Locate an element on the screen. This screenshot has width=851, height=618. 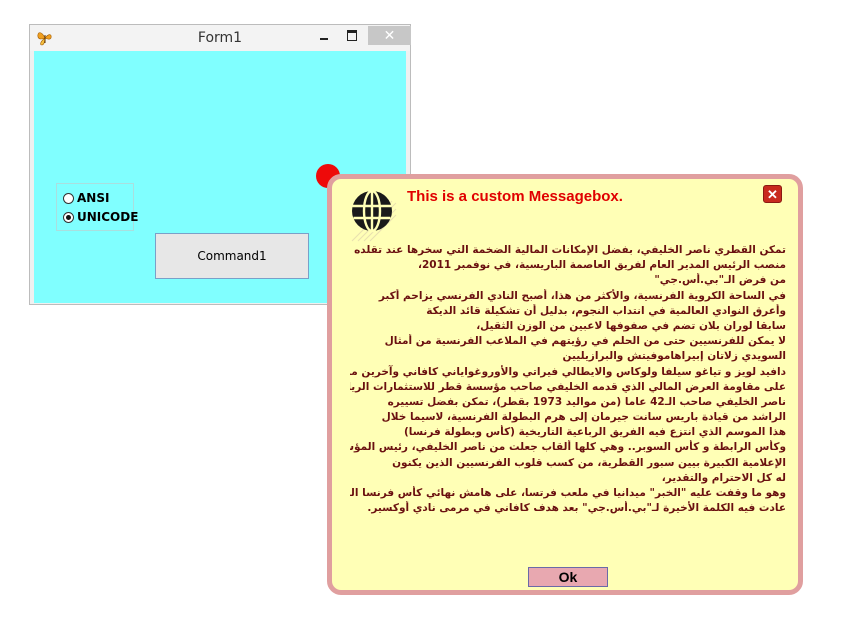
radio-ansi-indicator is located at coordinates (68, 198).